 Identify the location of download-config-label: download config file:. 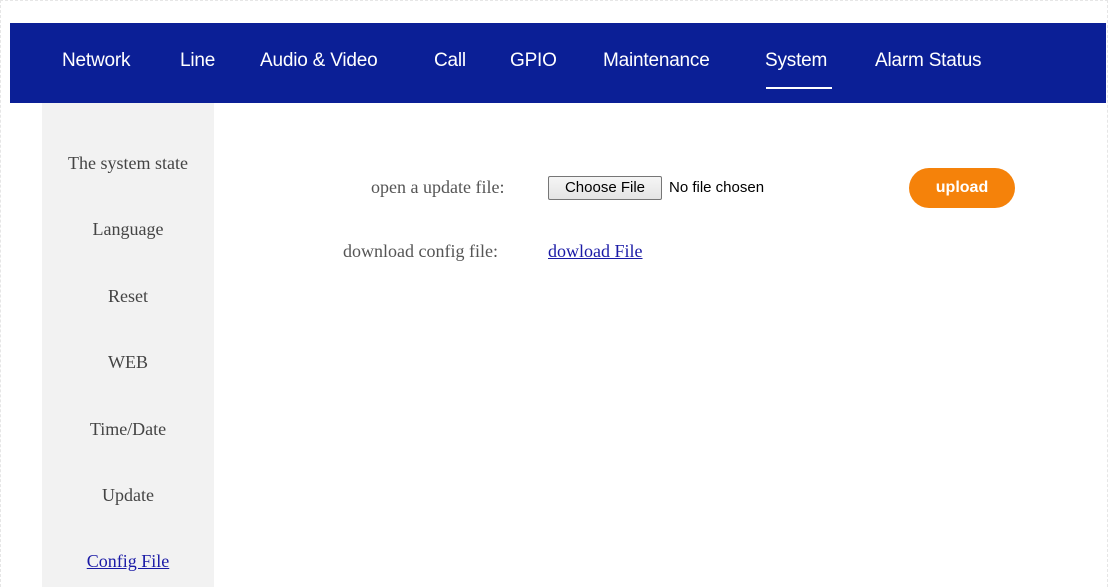
(420, 251).